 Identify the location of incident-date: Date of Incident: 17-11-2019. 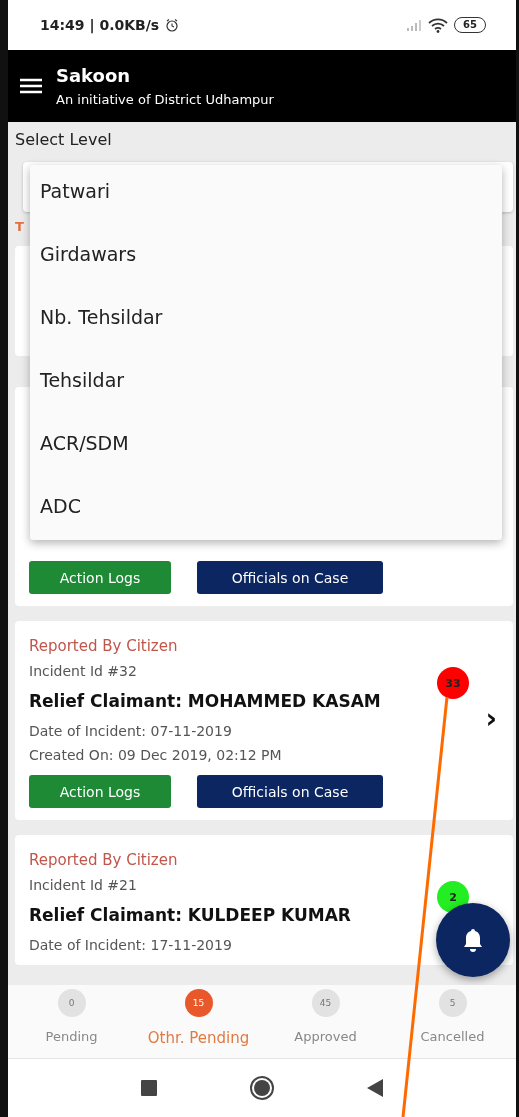
(130, 945).